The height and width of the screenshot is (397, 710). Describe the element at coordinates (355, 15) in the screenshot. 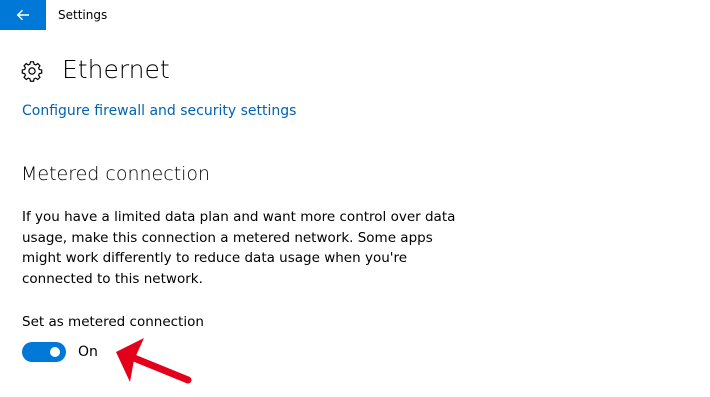

I see `title-bar: Settings` at that location.